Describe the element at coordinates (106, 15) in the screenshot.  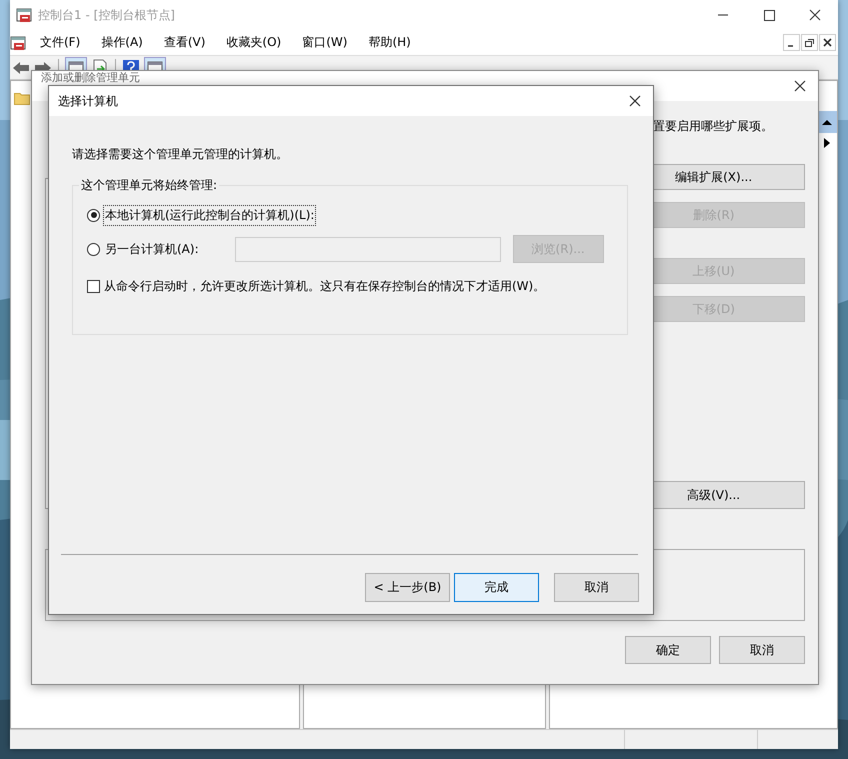
I see `window-title: 控制台1 - [控制台根节点]` at that location.